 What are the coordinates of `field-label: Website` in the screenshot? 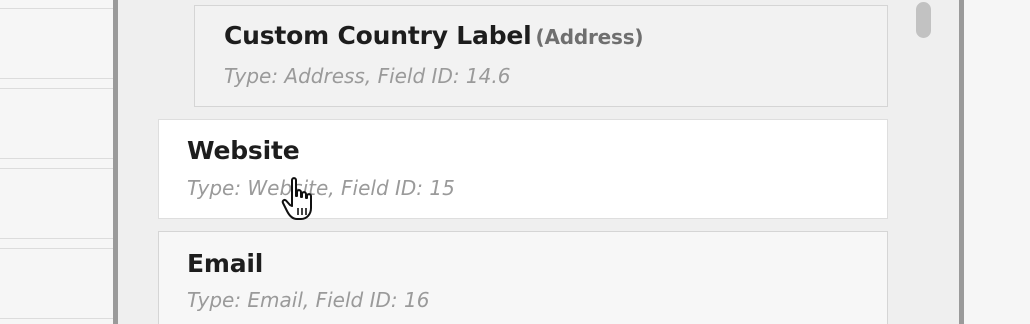 It's located at (243, 150).